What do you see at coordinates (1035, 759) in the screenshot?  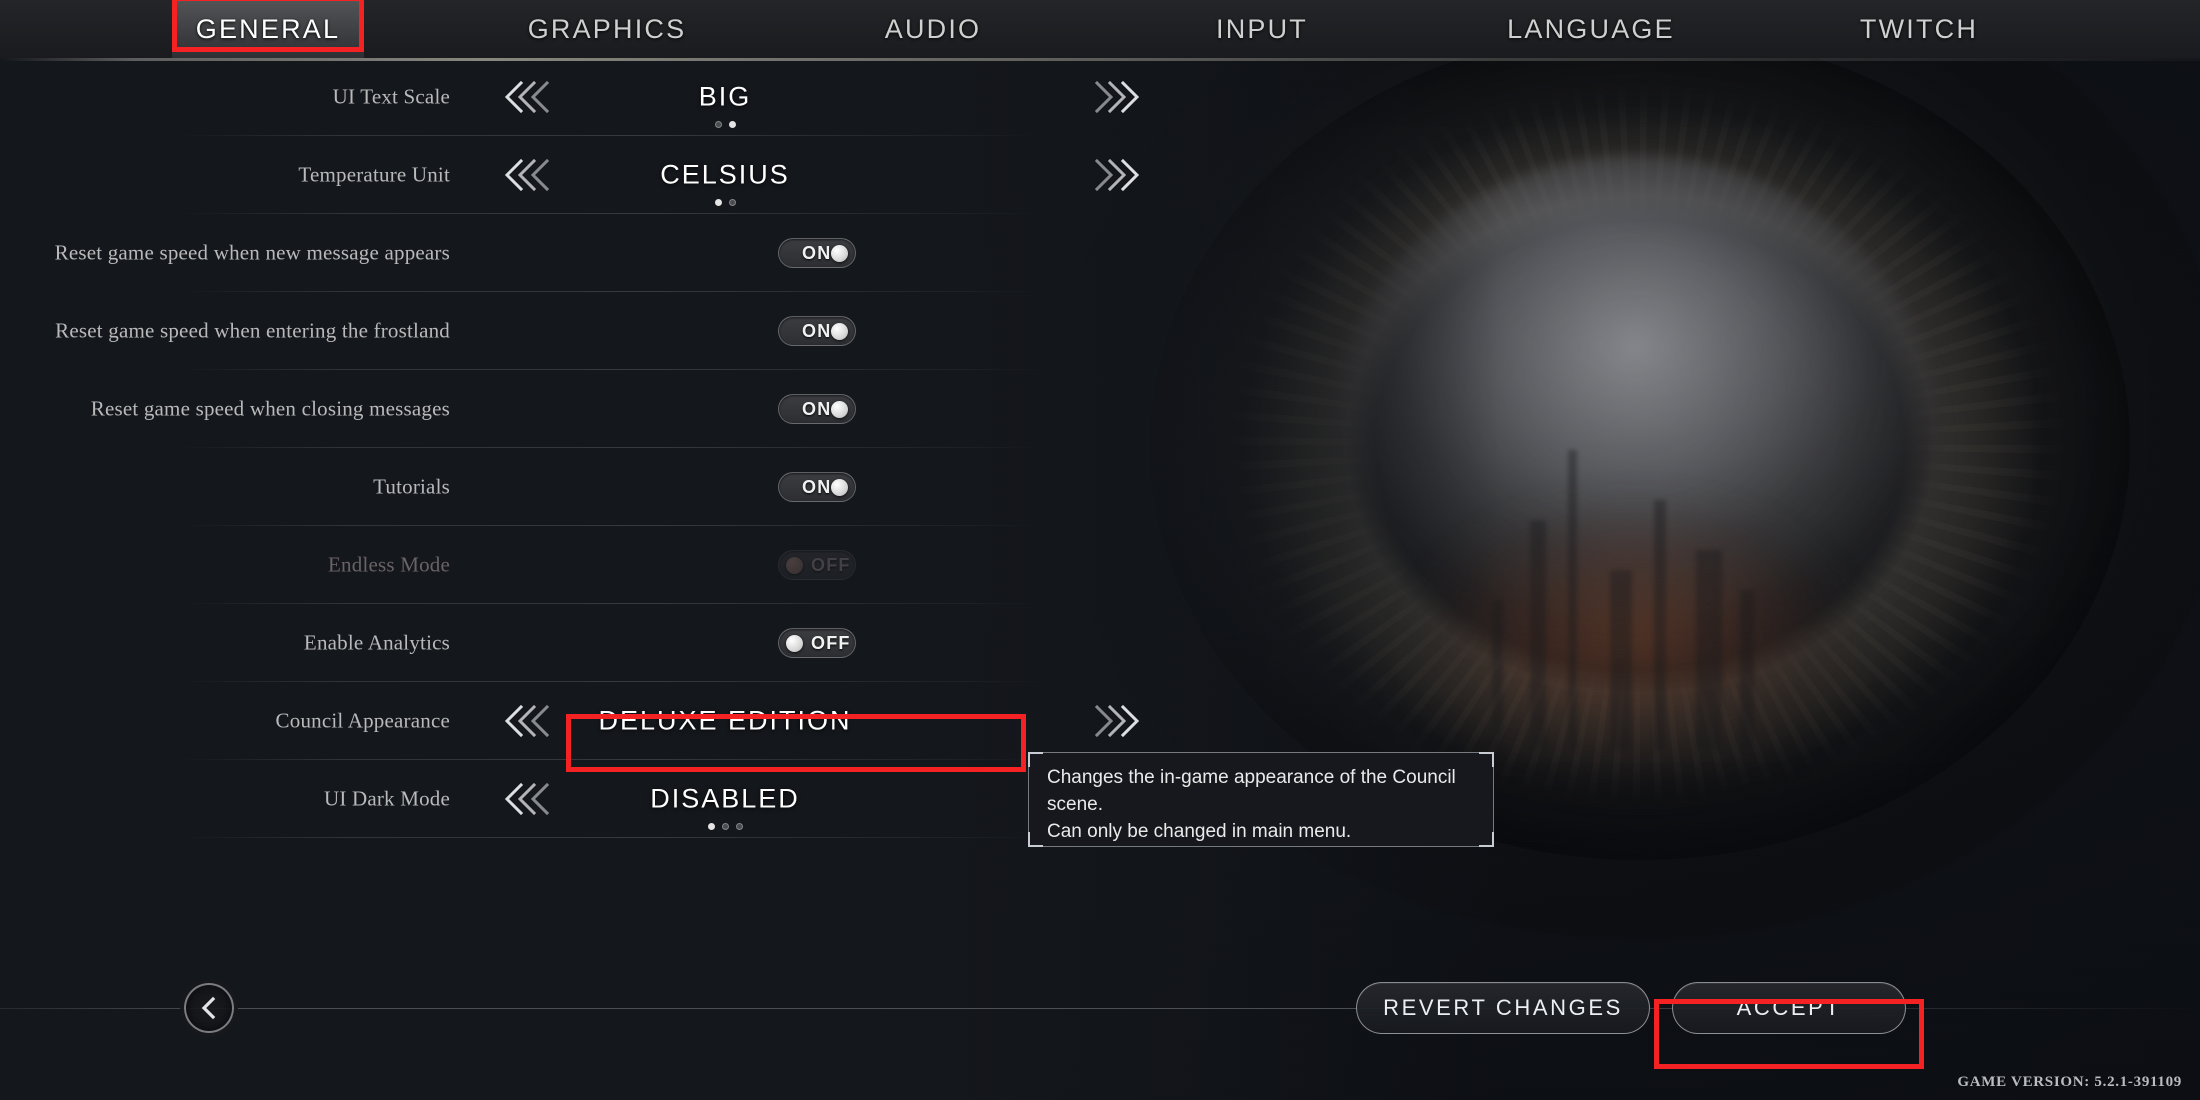 I see `tooltip-corner-tl` at bounding box center [1035, 759].